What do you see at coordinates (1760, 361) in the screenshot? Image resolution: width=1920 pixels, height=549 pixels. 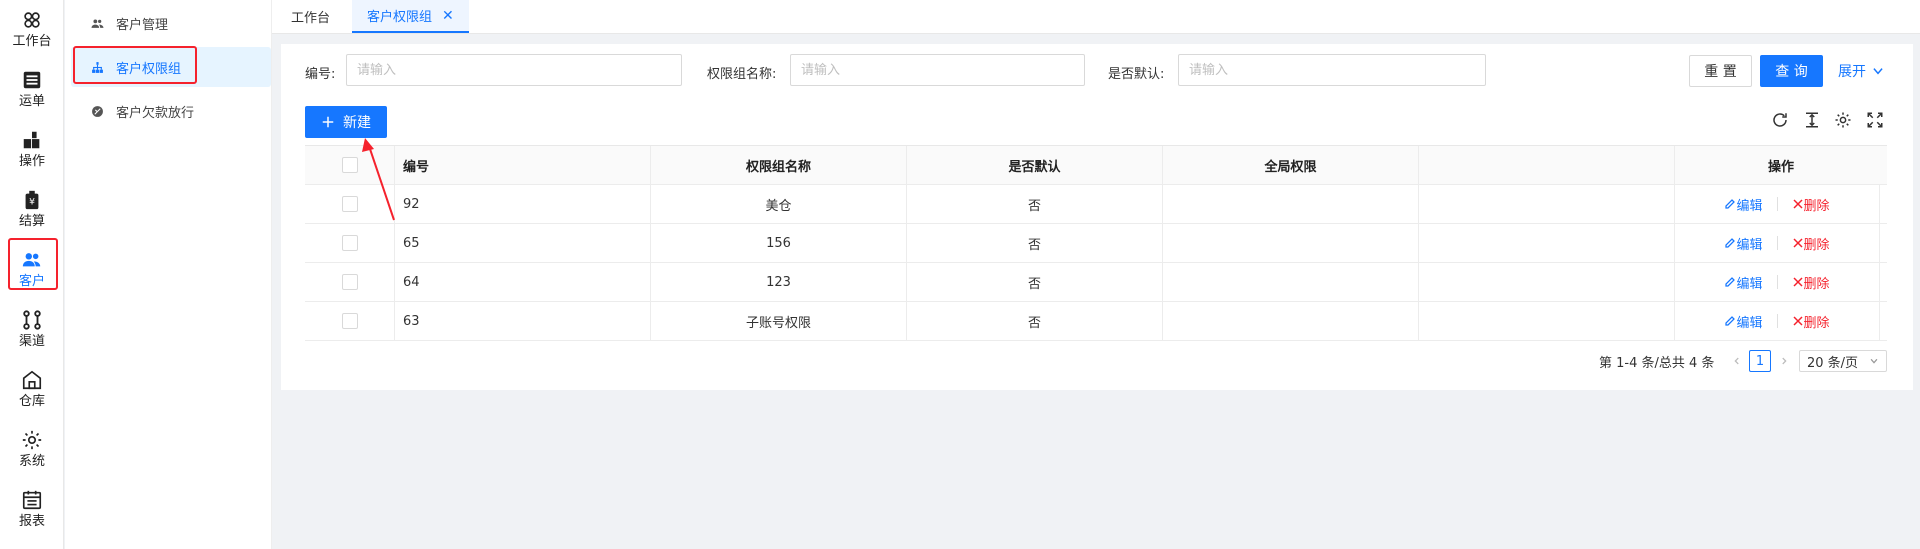 I see `page-1-button: 1` at bounding box center [1760, 361].